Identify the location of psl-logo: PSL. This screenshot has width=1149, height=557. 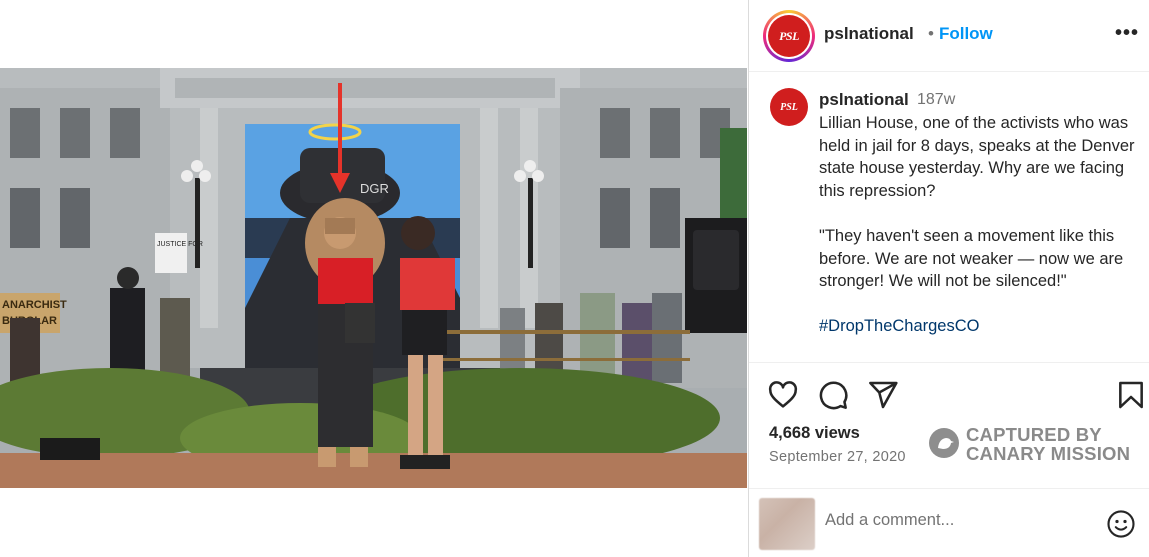
(789, 36).